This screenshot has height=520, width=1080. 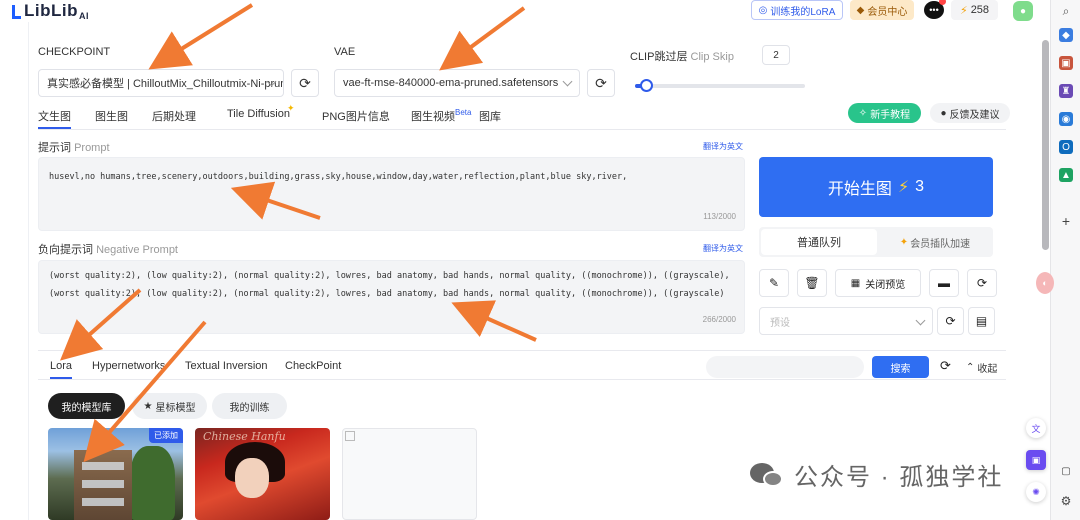 What do you see at coordinates (723, 146) in the screenshot?
I see `prompt-translate-link: 翻译为英文` at bounding box center [723, 146].